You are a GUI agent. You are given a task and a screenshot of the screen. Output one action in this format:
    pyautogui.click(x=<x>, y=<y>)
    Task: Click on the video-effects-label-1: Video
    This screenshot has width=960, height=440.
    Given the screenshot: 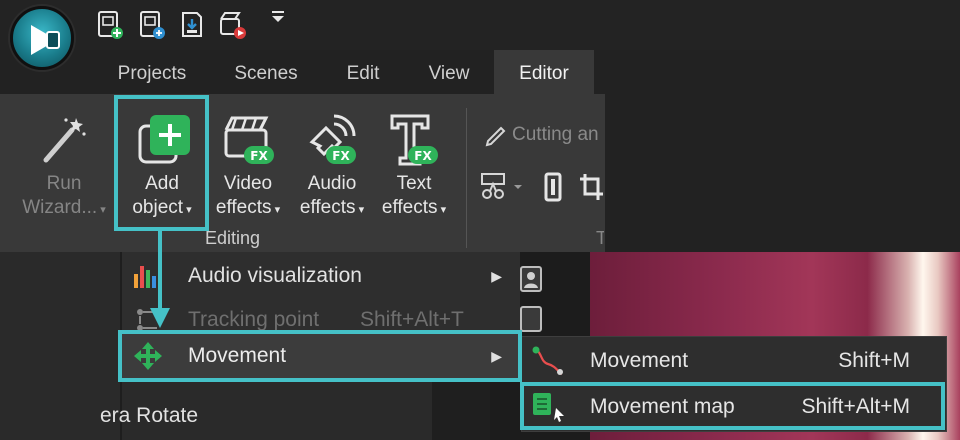 What is the action you would take?
    pyautogui.click(x=248, y=183)
    